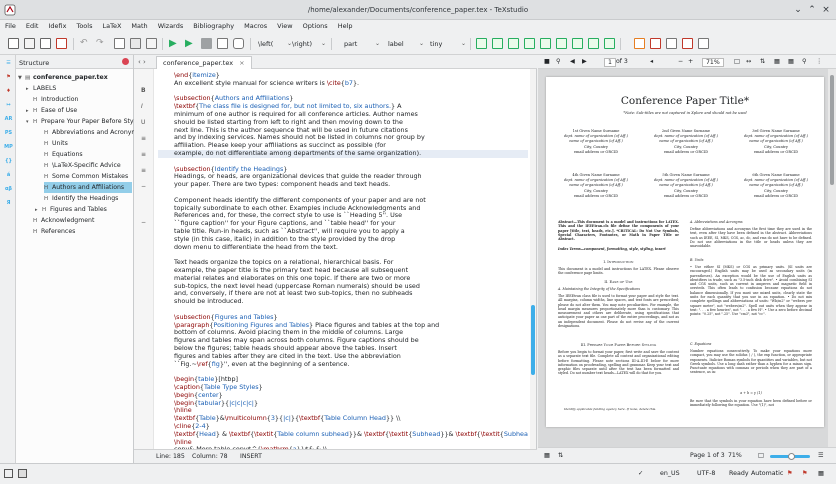  What do you see at coordinates (61, 43) in the screenshot?
I see `save-icon` at bounding box center [61, 43].